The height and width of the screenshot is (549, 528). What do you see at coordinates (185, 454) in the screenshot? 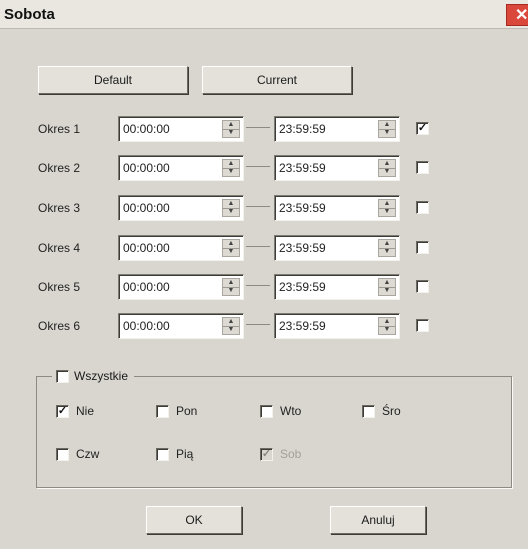
I see `day-label: Pią` at bounding box center [185, 454].